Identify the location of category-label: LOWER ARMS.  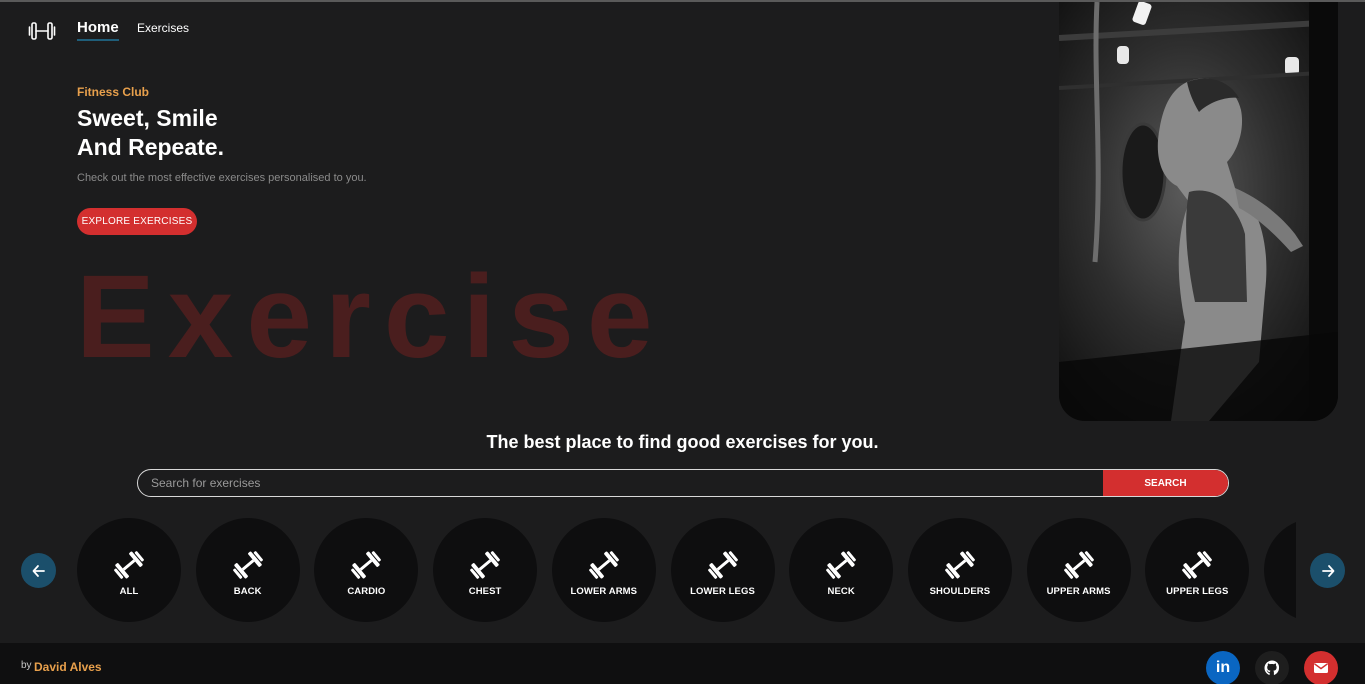
(604, 591).